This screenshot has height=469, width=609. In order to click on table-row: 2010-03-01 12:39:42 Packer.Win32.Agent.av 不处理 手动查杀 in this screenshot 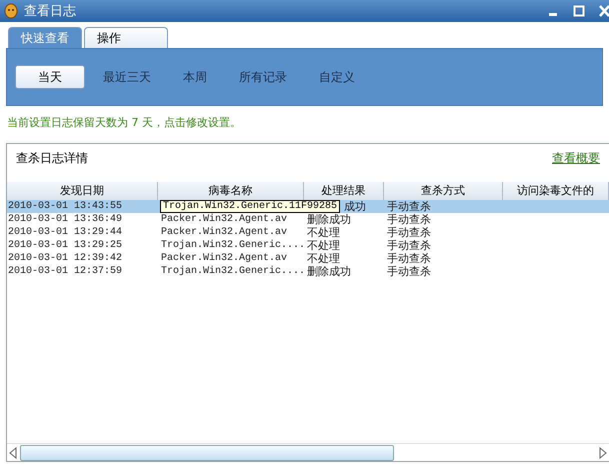, I will do `click(308, 258)`.